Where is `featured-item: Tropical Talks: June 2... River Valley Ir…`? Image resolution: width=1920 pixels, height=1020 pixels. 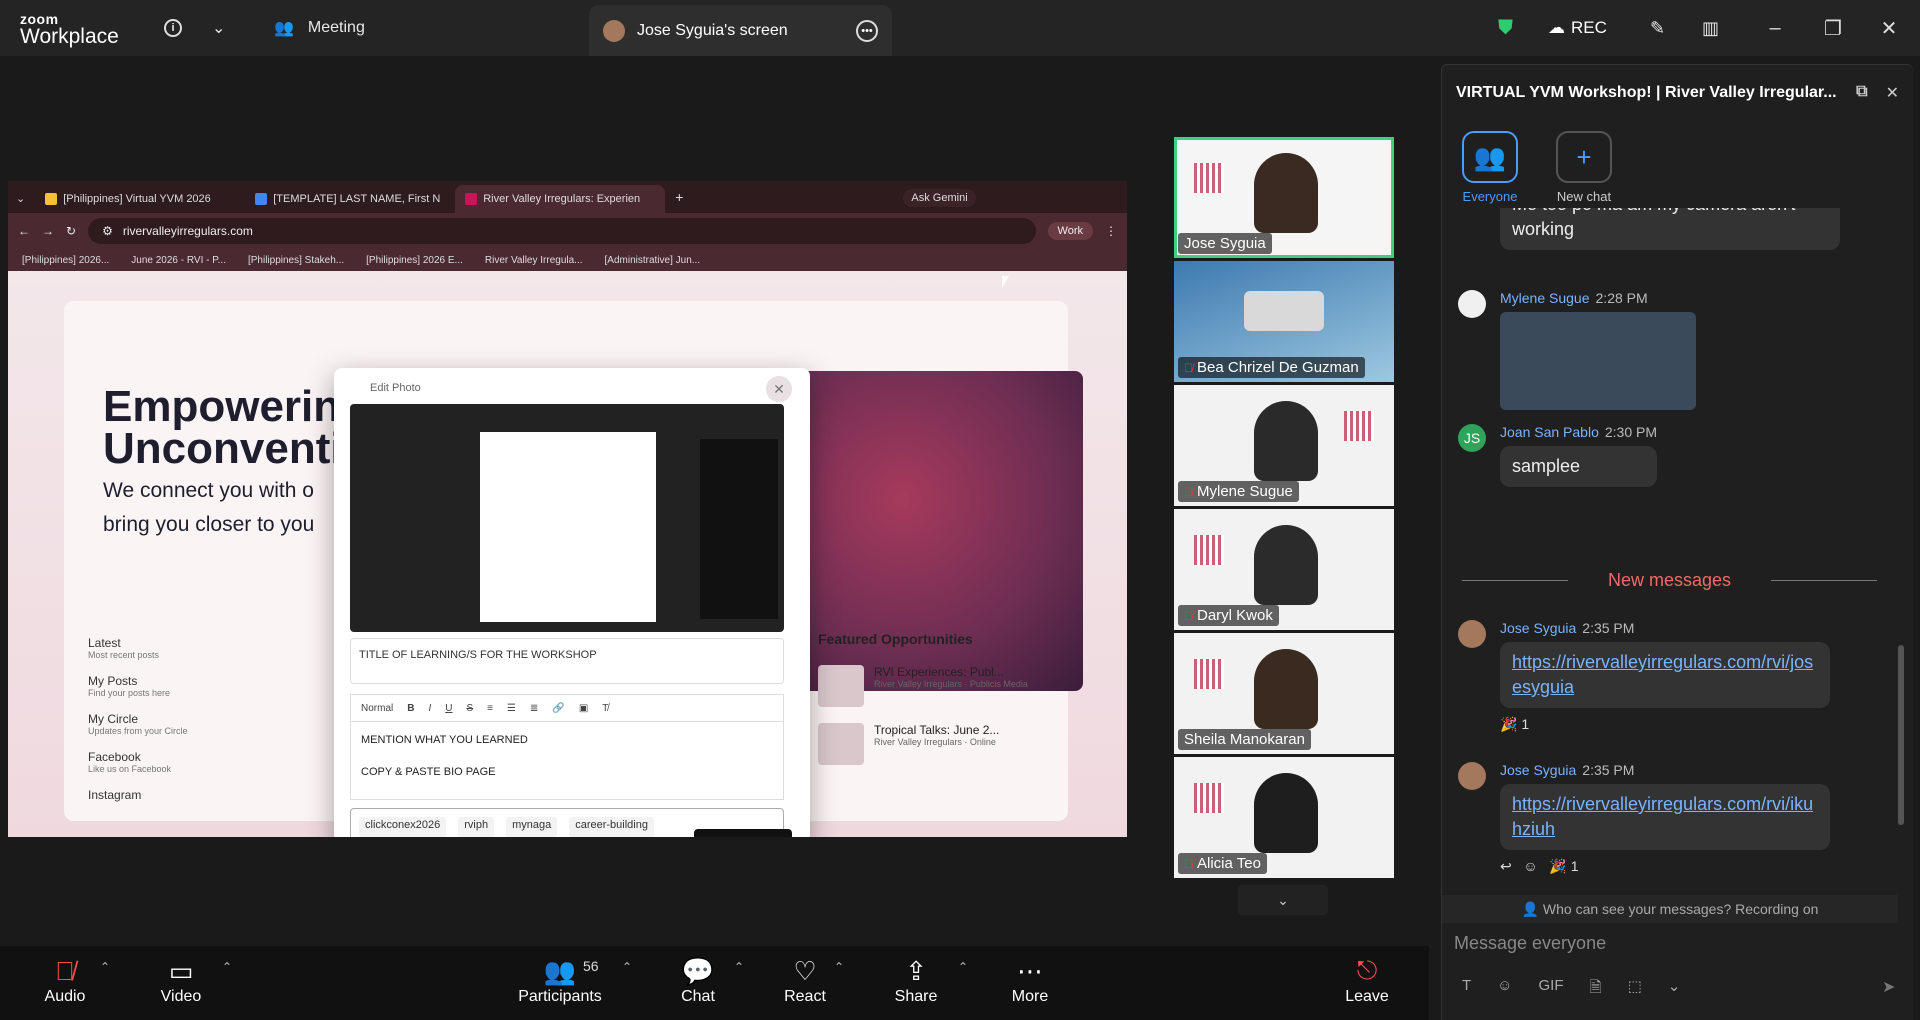
featured-item: Tropical Talks: June 2... River Valley Ir… is located at coordinates (938, 744).